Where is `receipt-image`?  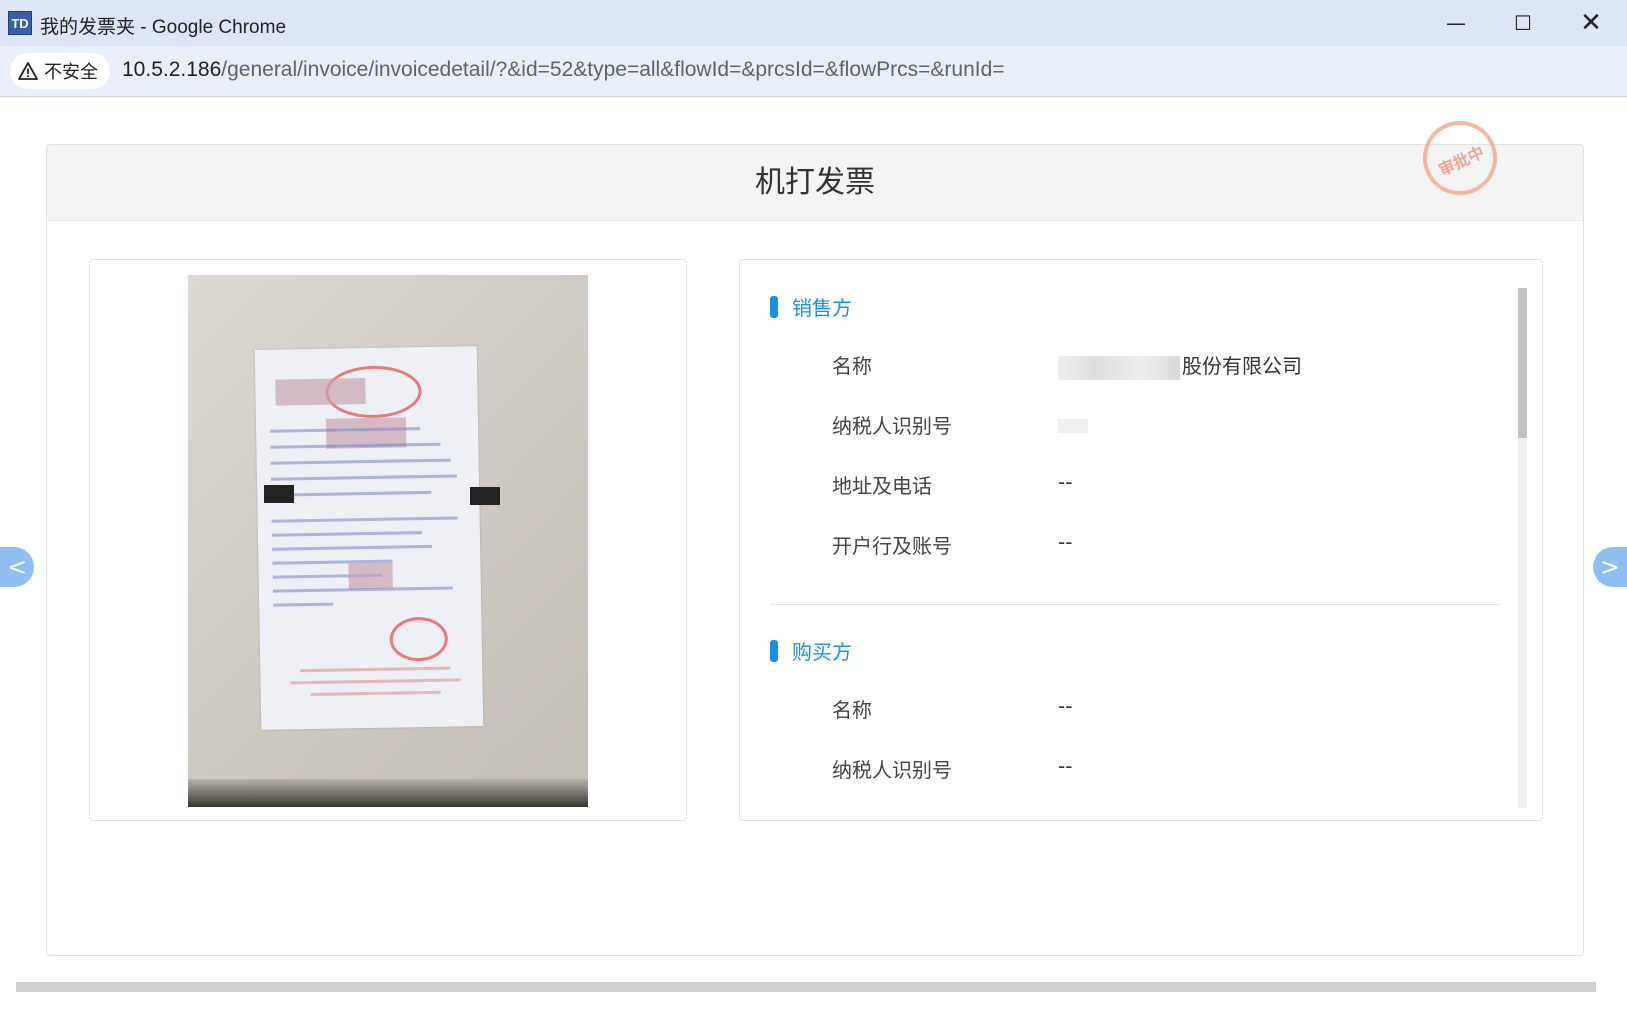 receipt-image is located at coordinates (369, 538).